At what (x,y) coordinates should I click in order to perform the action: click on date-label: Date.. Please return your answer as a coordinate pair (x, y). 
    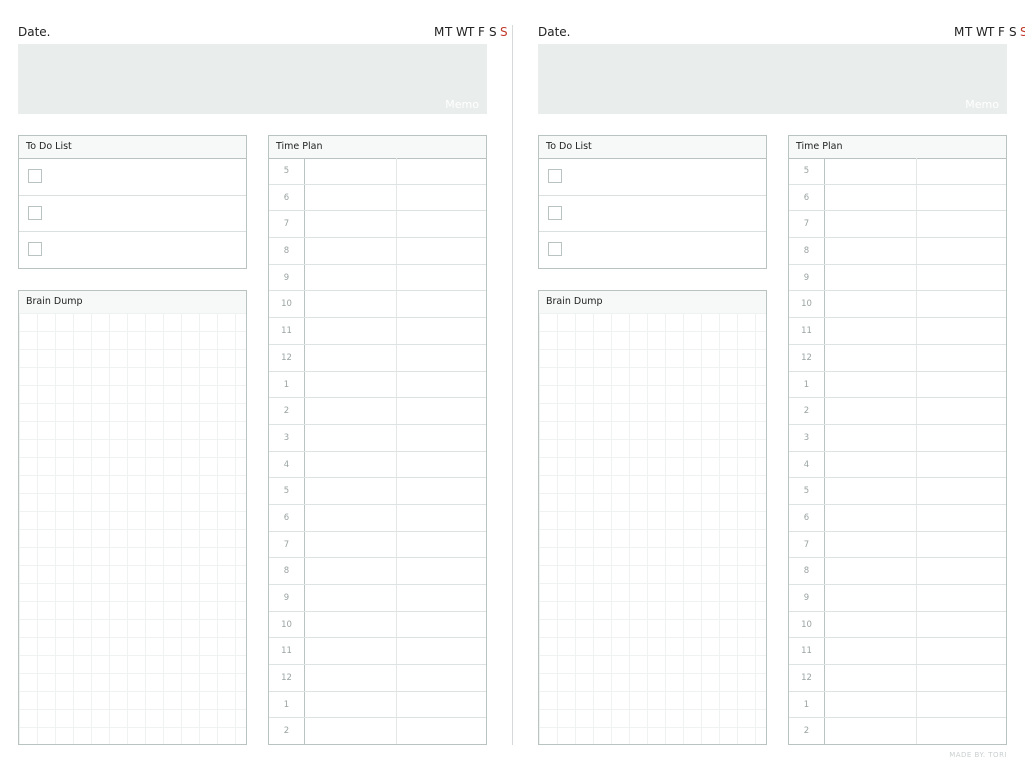
    Looking at the image, I should click on (554, 32).